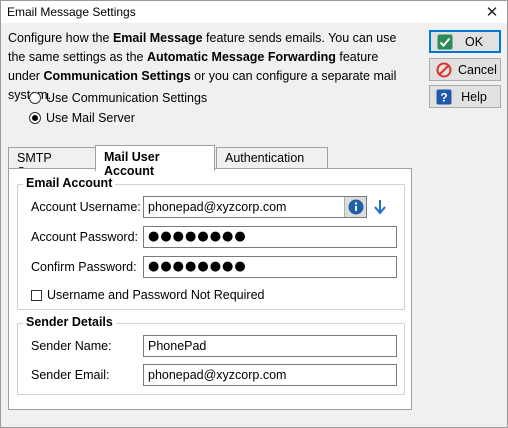 The height and width of the screenshot is (428, 508). Describe the element at coordinates (270, 346) in the screenshot. I see `sender-name-input: PhonePad` at that location.